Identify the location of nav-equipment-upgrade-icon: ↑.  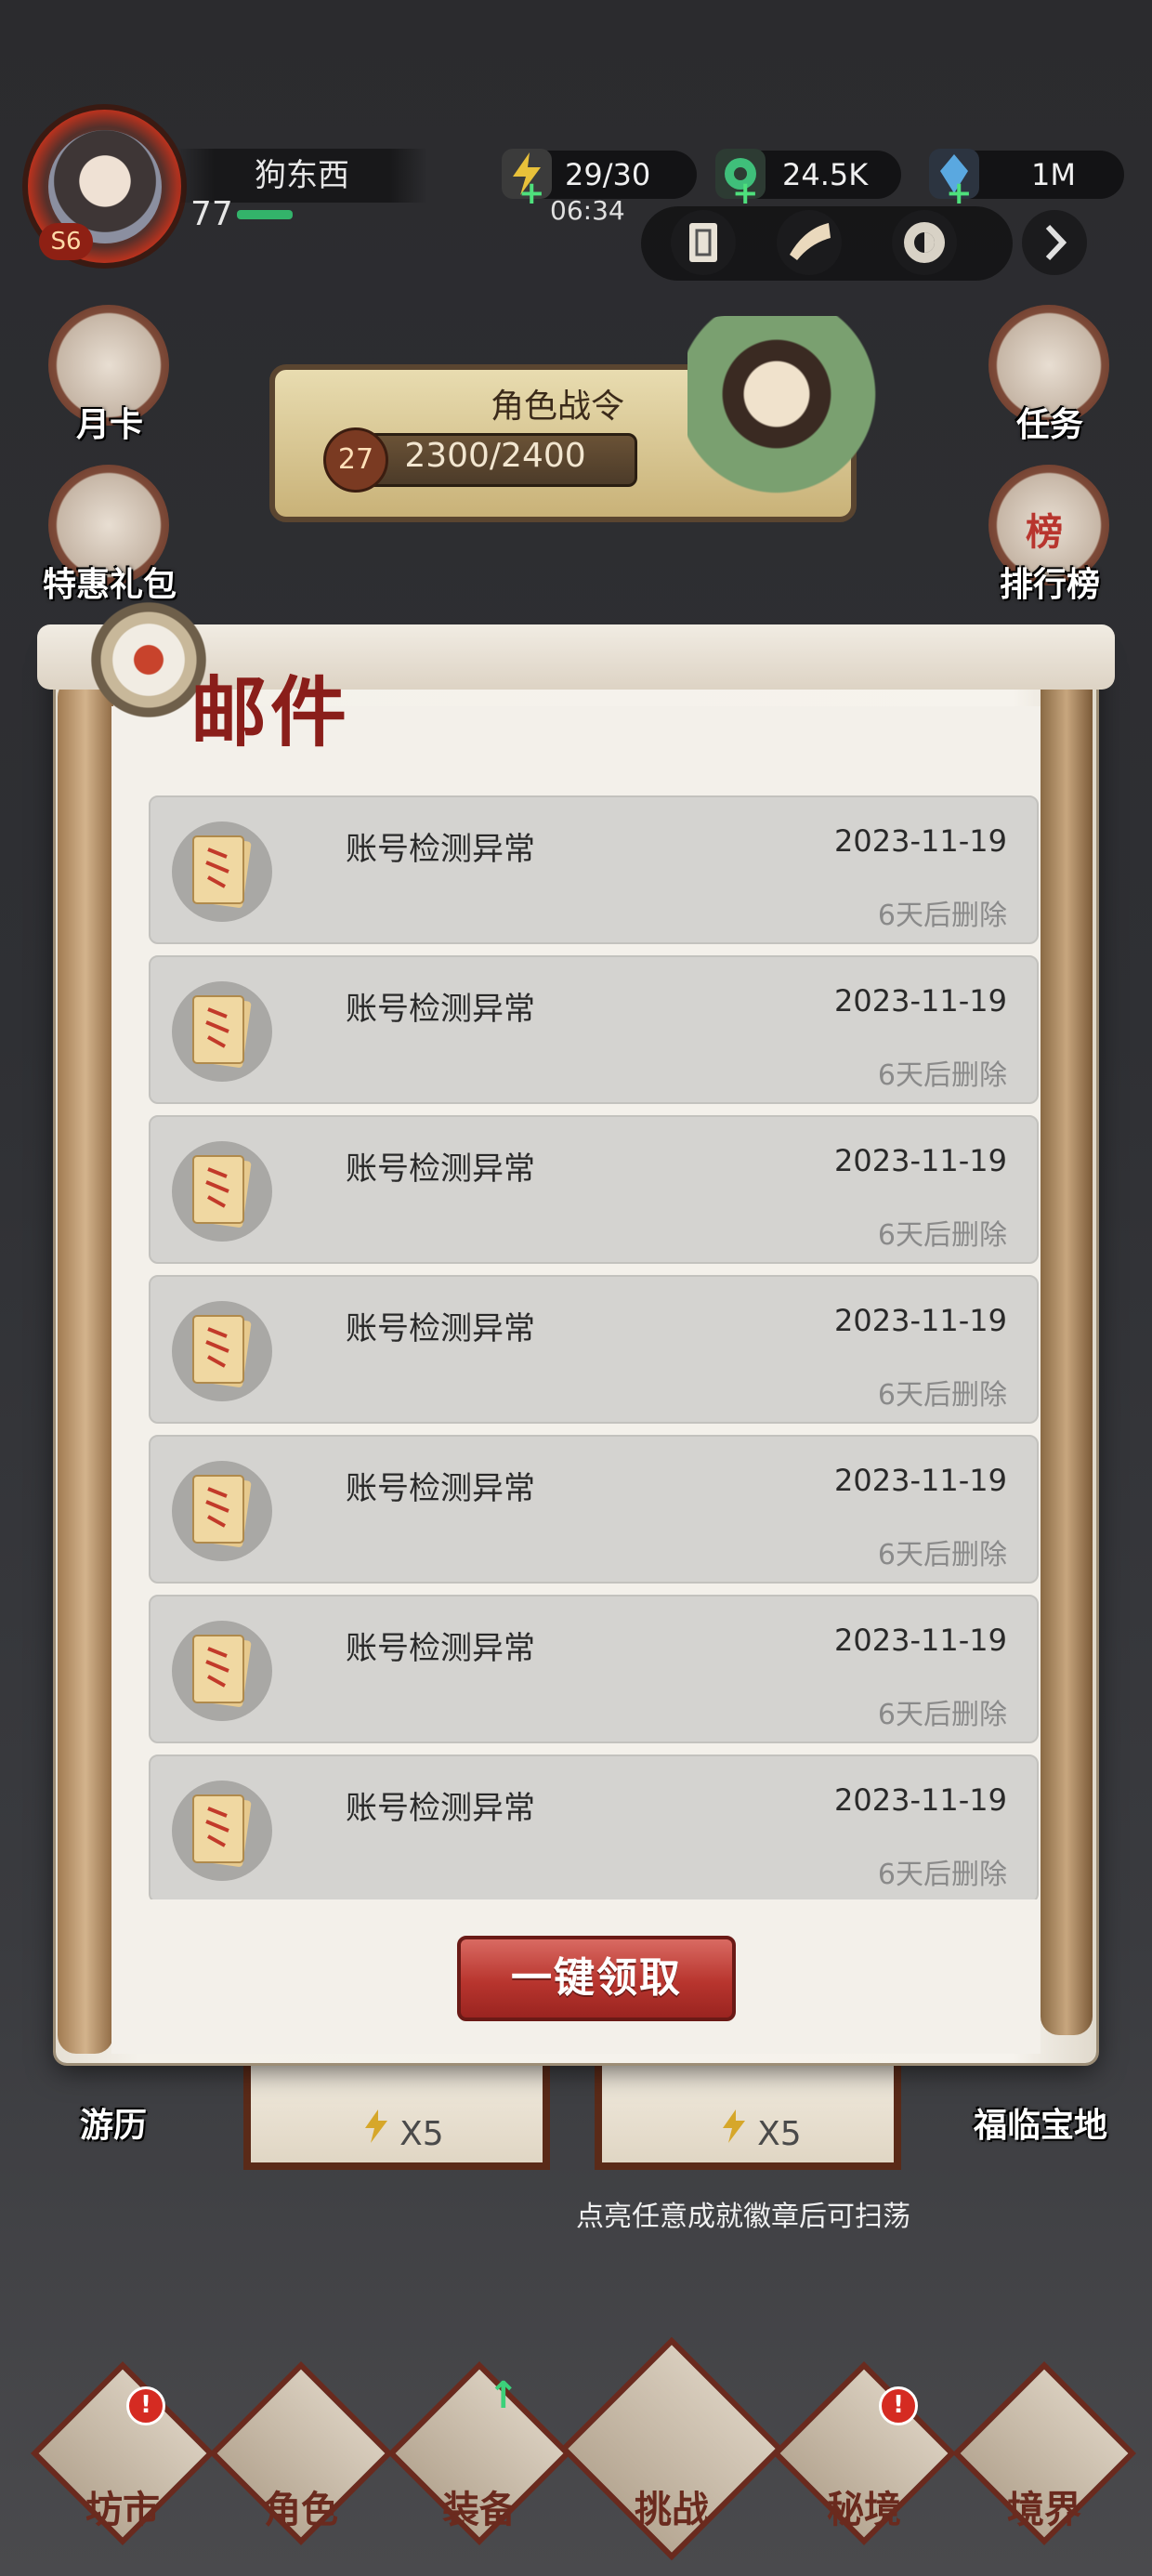
(503, 2395).